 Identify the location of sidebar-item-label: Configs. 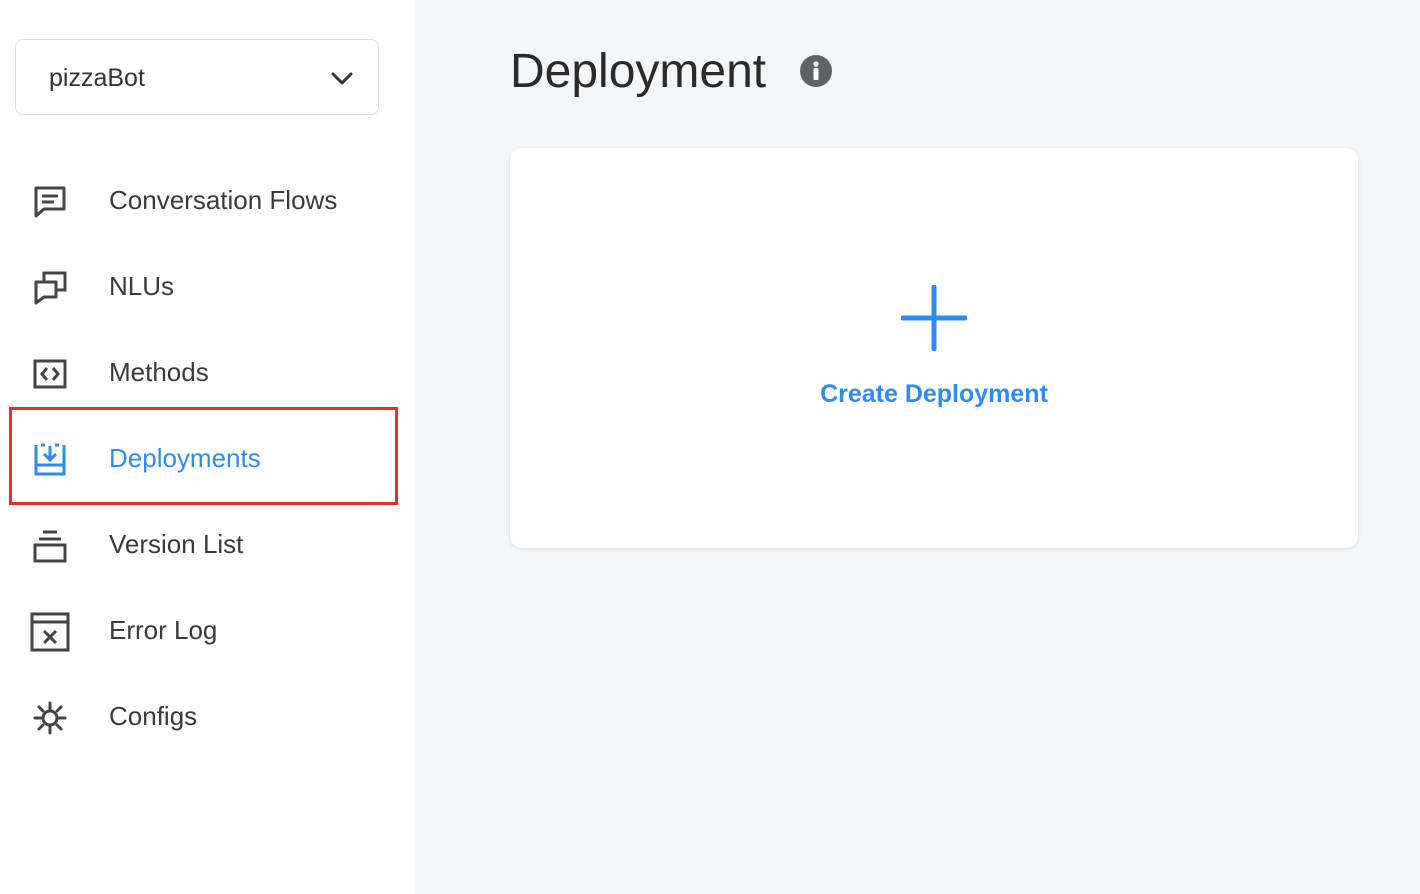
(153, 716).